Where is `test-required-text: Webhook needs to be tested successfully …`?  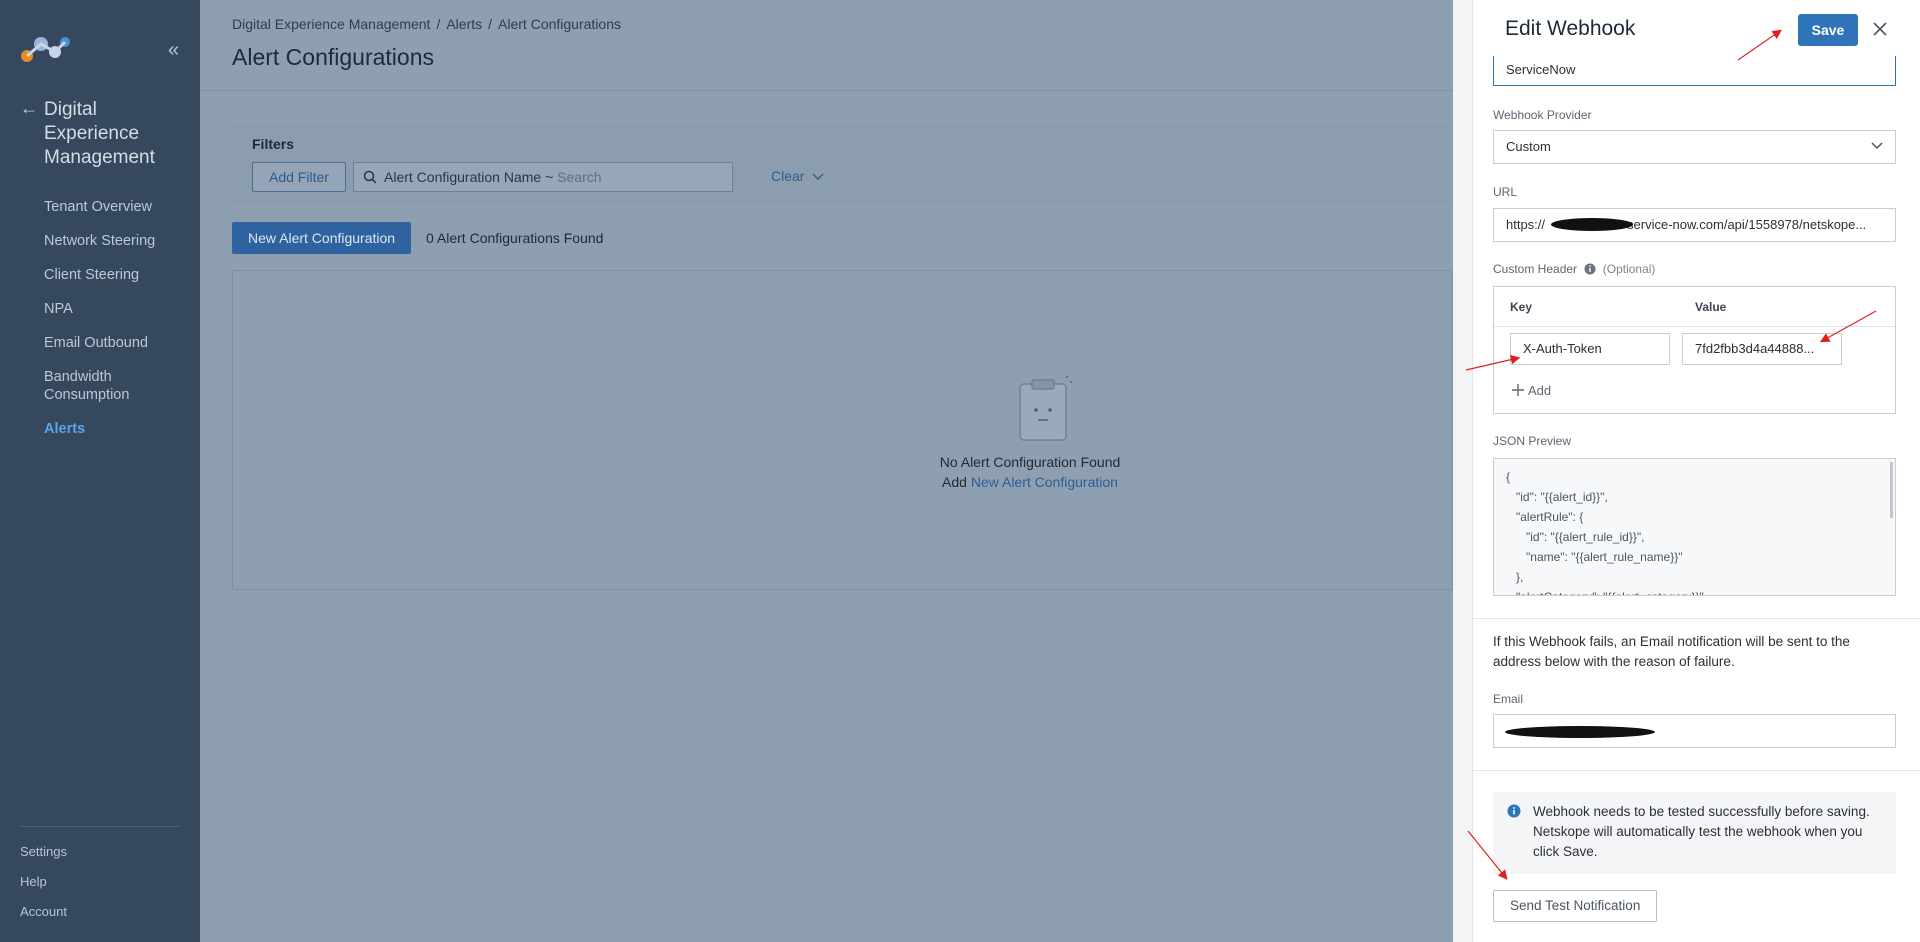 test-required-text: Webhook needs to be tested successfully … is located at coordinates (1701, 831).